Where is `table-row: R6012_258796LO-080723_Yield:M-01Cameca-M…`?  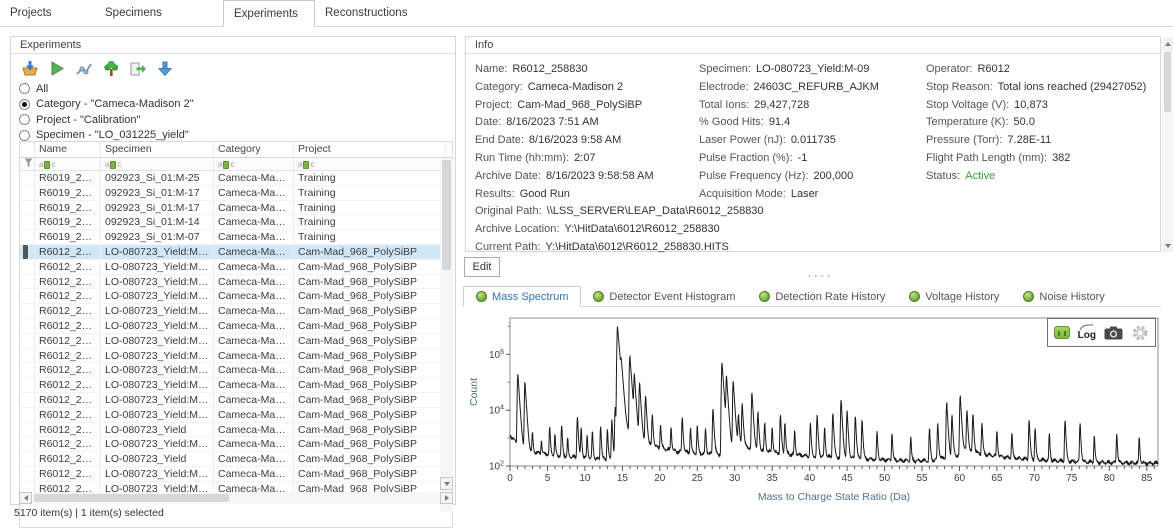
table-row: R6012_258796LO-080723_Yield:M-01Cameca-M… is located at coordinates (236, 445).